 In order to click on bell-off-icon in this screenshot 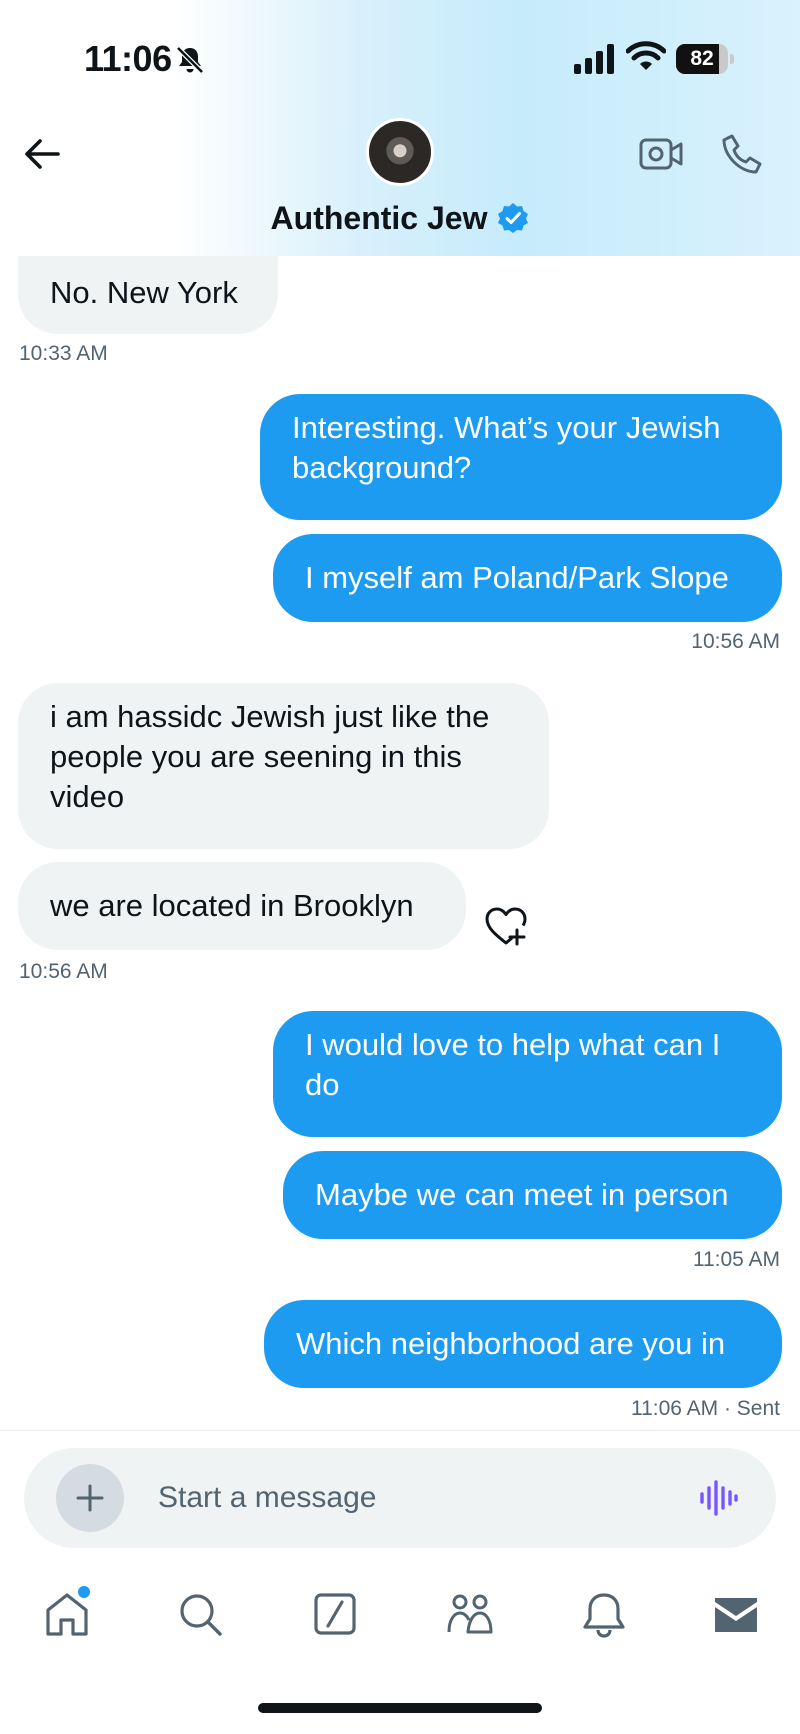, I will do `click(190, 60)`.